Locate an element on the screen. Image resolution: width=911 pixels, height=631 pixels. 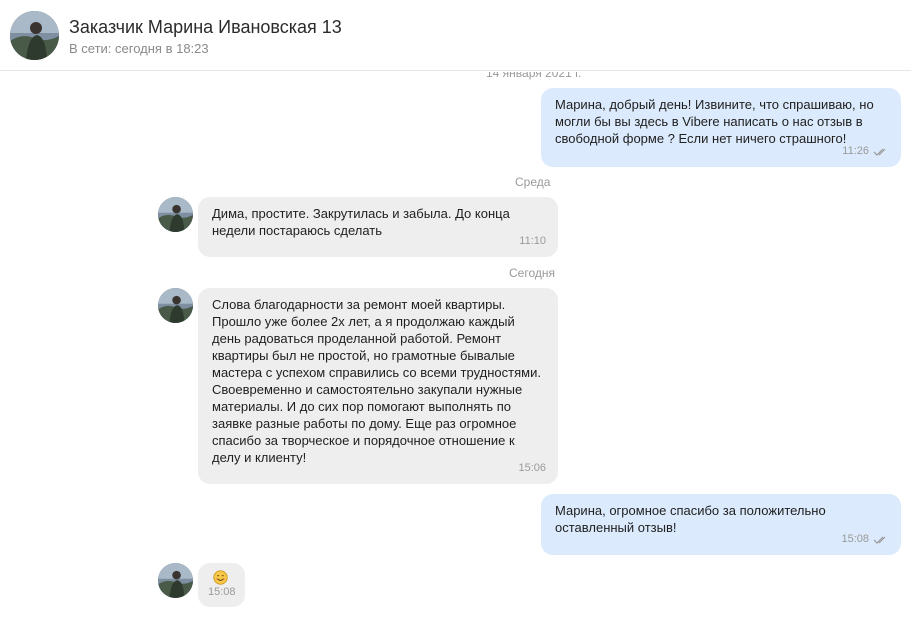
contact-name: Заказчик Марина Ивановская 13 is located at coordinates (205, 27).